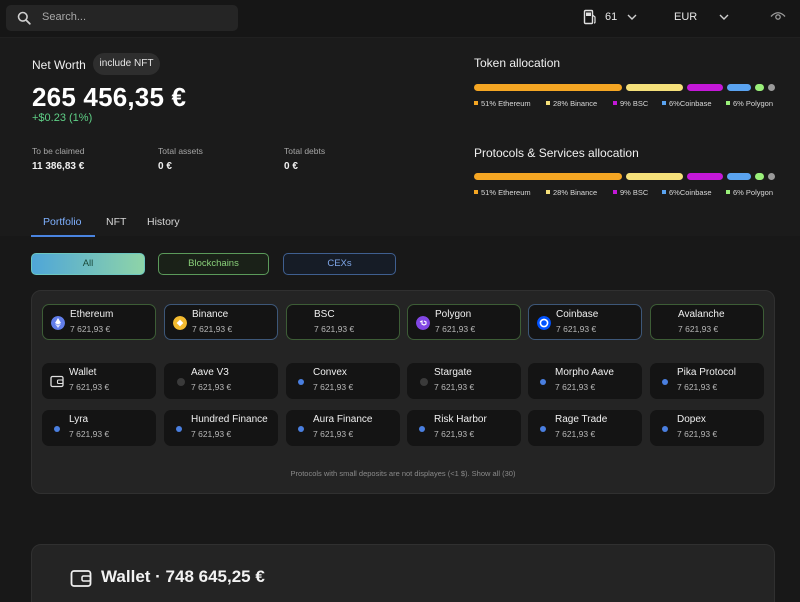  Describe the element at coordinates (707, 381) in the screenshot. I see `protocol-card-pika-protocol: Pika Protocol 7 621,93 €` at that location.